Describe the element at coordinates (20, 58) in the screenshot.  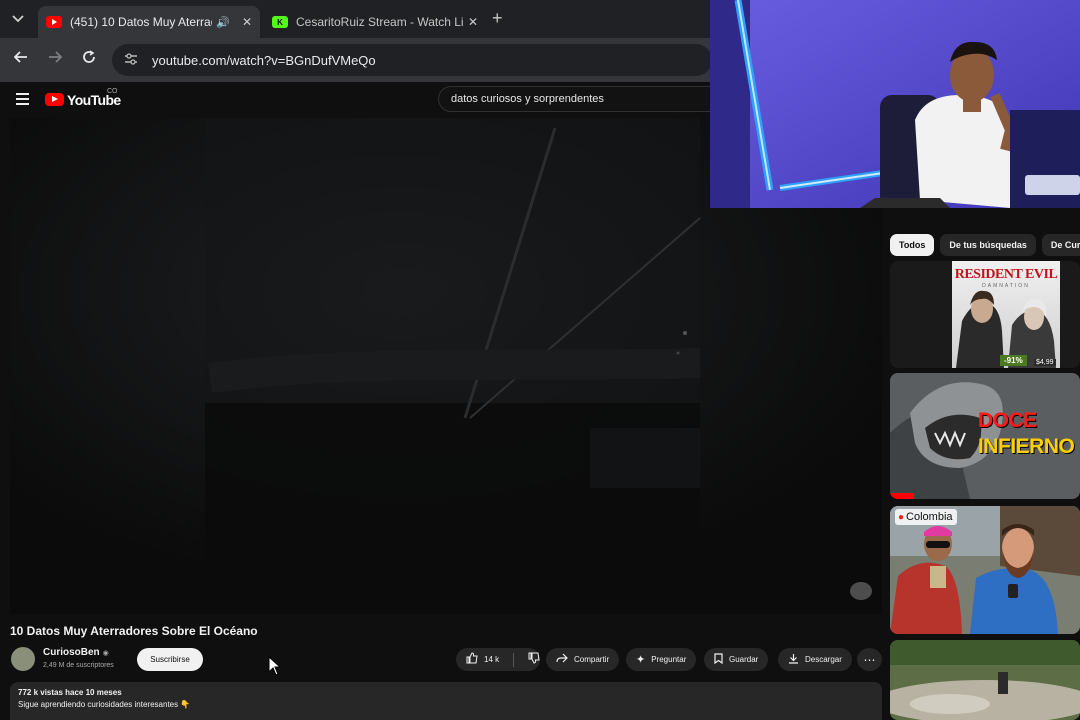
I see `back-arrow-icon` at that location.